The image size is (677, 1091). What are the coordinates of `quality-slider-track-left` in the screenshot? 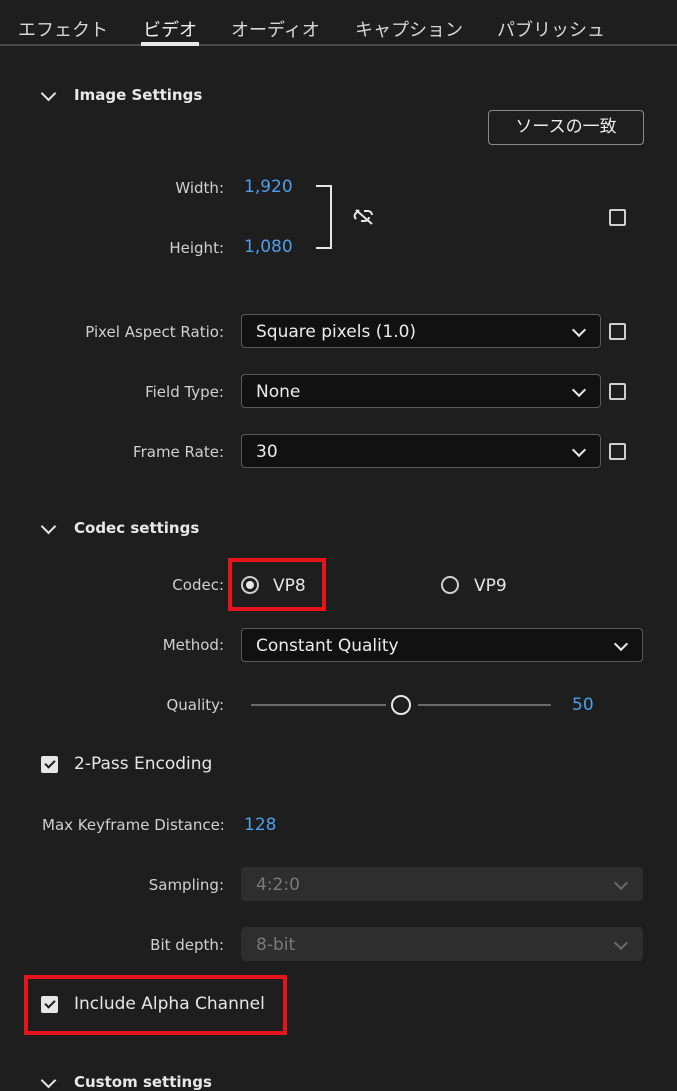 It's located at (318, 705).